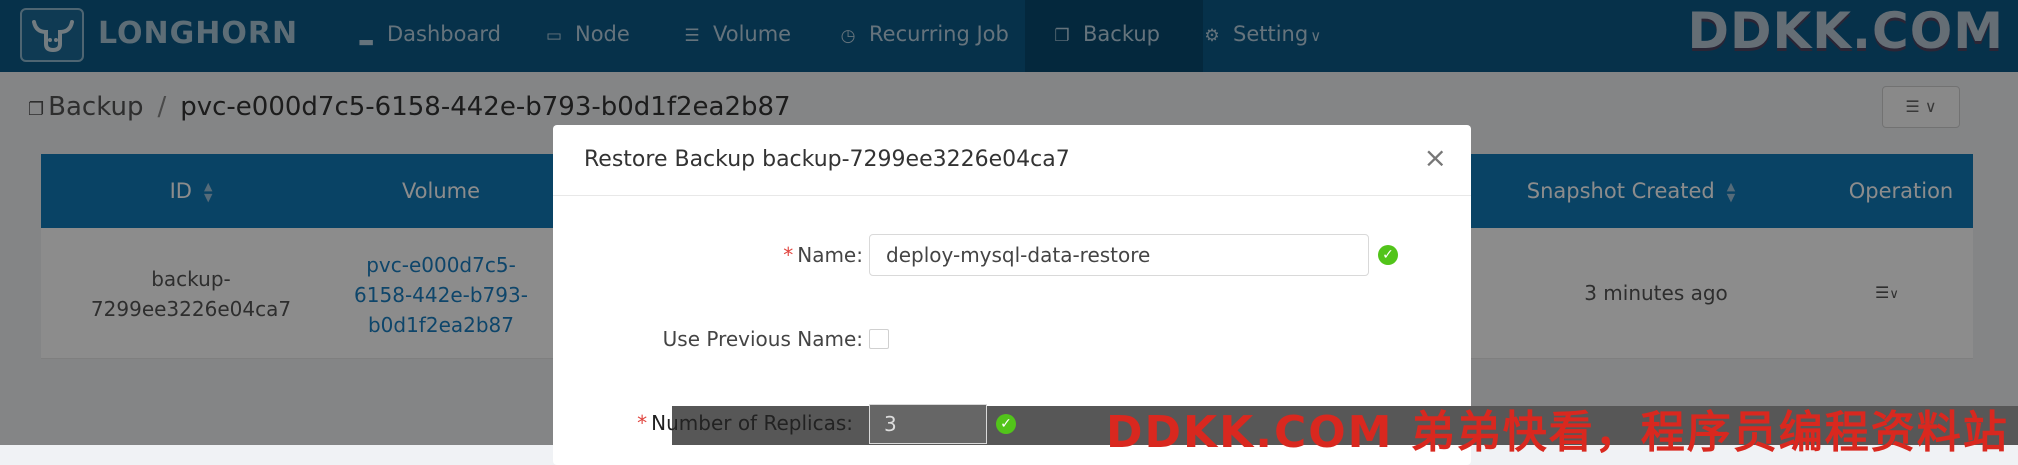  Describe the element at coordinates (827, 159) in the screenshot. I see `modal-title: Restore Backup backup-7299ee3226e04ca7` at that location.